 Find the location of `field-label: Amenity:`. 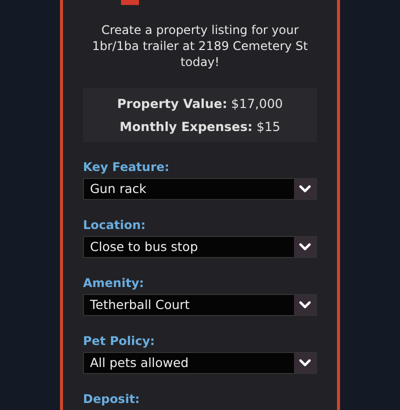

field-label: Amenity: is located at coordinates (114, 283).